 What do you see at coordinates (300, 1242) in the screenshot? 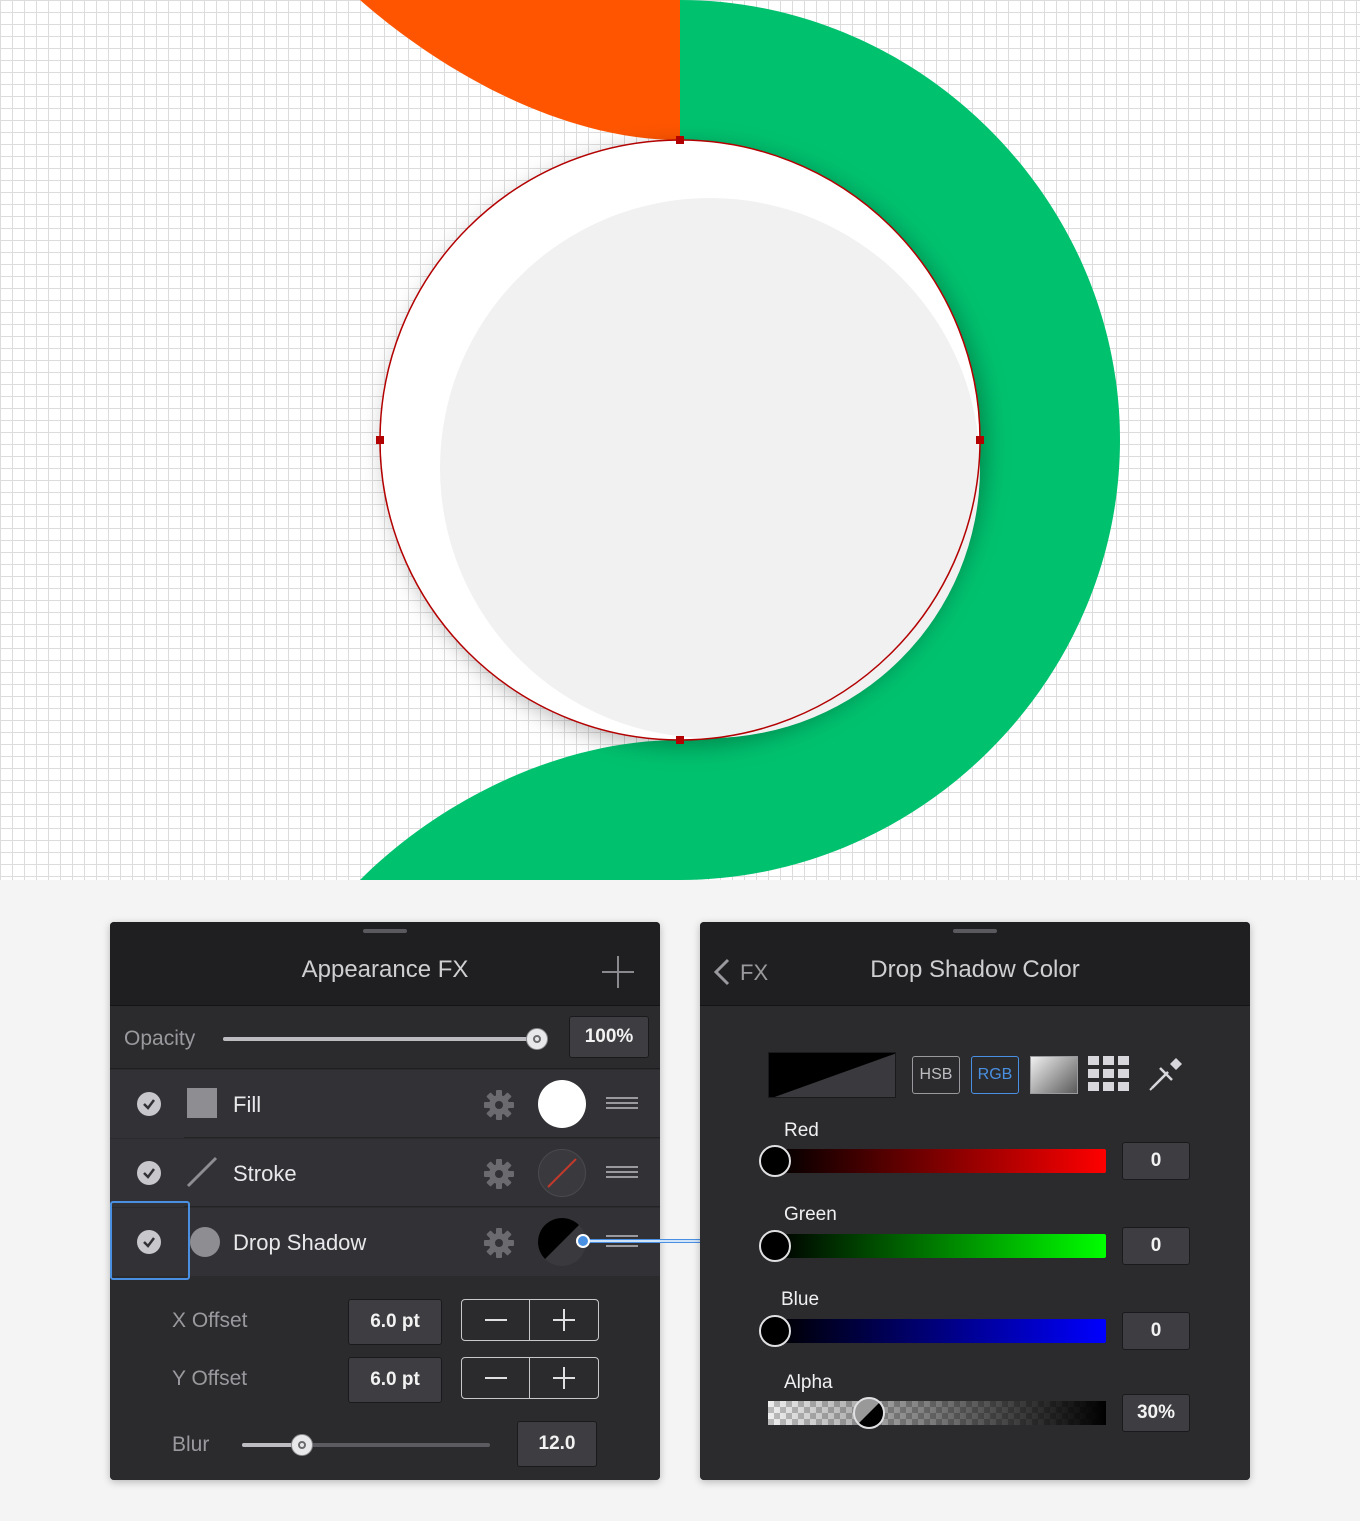
I see `fx-label-drop-shadow: Drop Shadow` at bounding box center [300, 1242].